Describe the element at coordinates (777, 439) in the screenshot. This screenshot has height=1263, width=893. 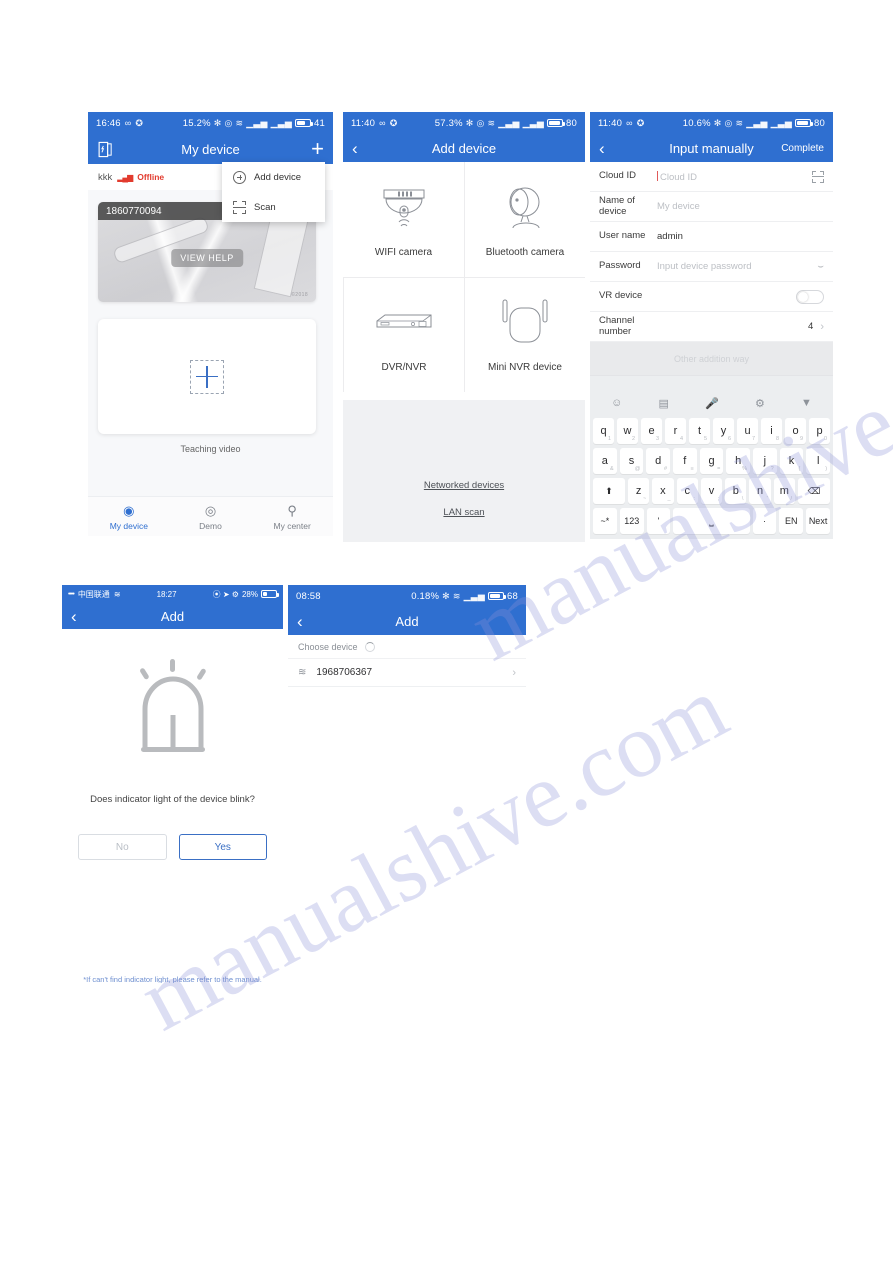
I see `key-subscript: 8` at that location.